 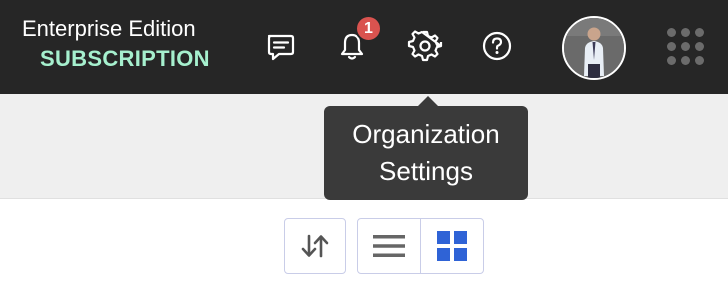 I want to click on help-icon, so click(x=497, y=46).